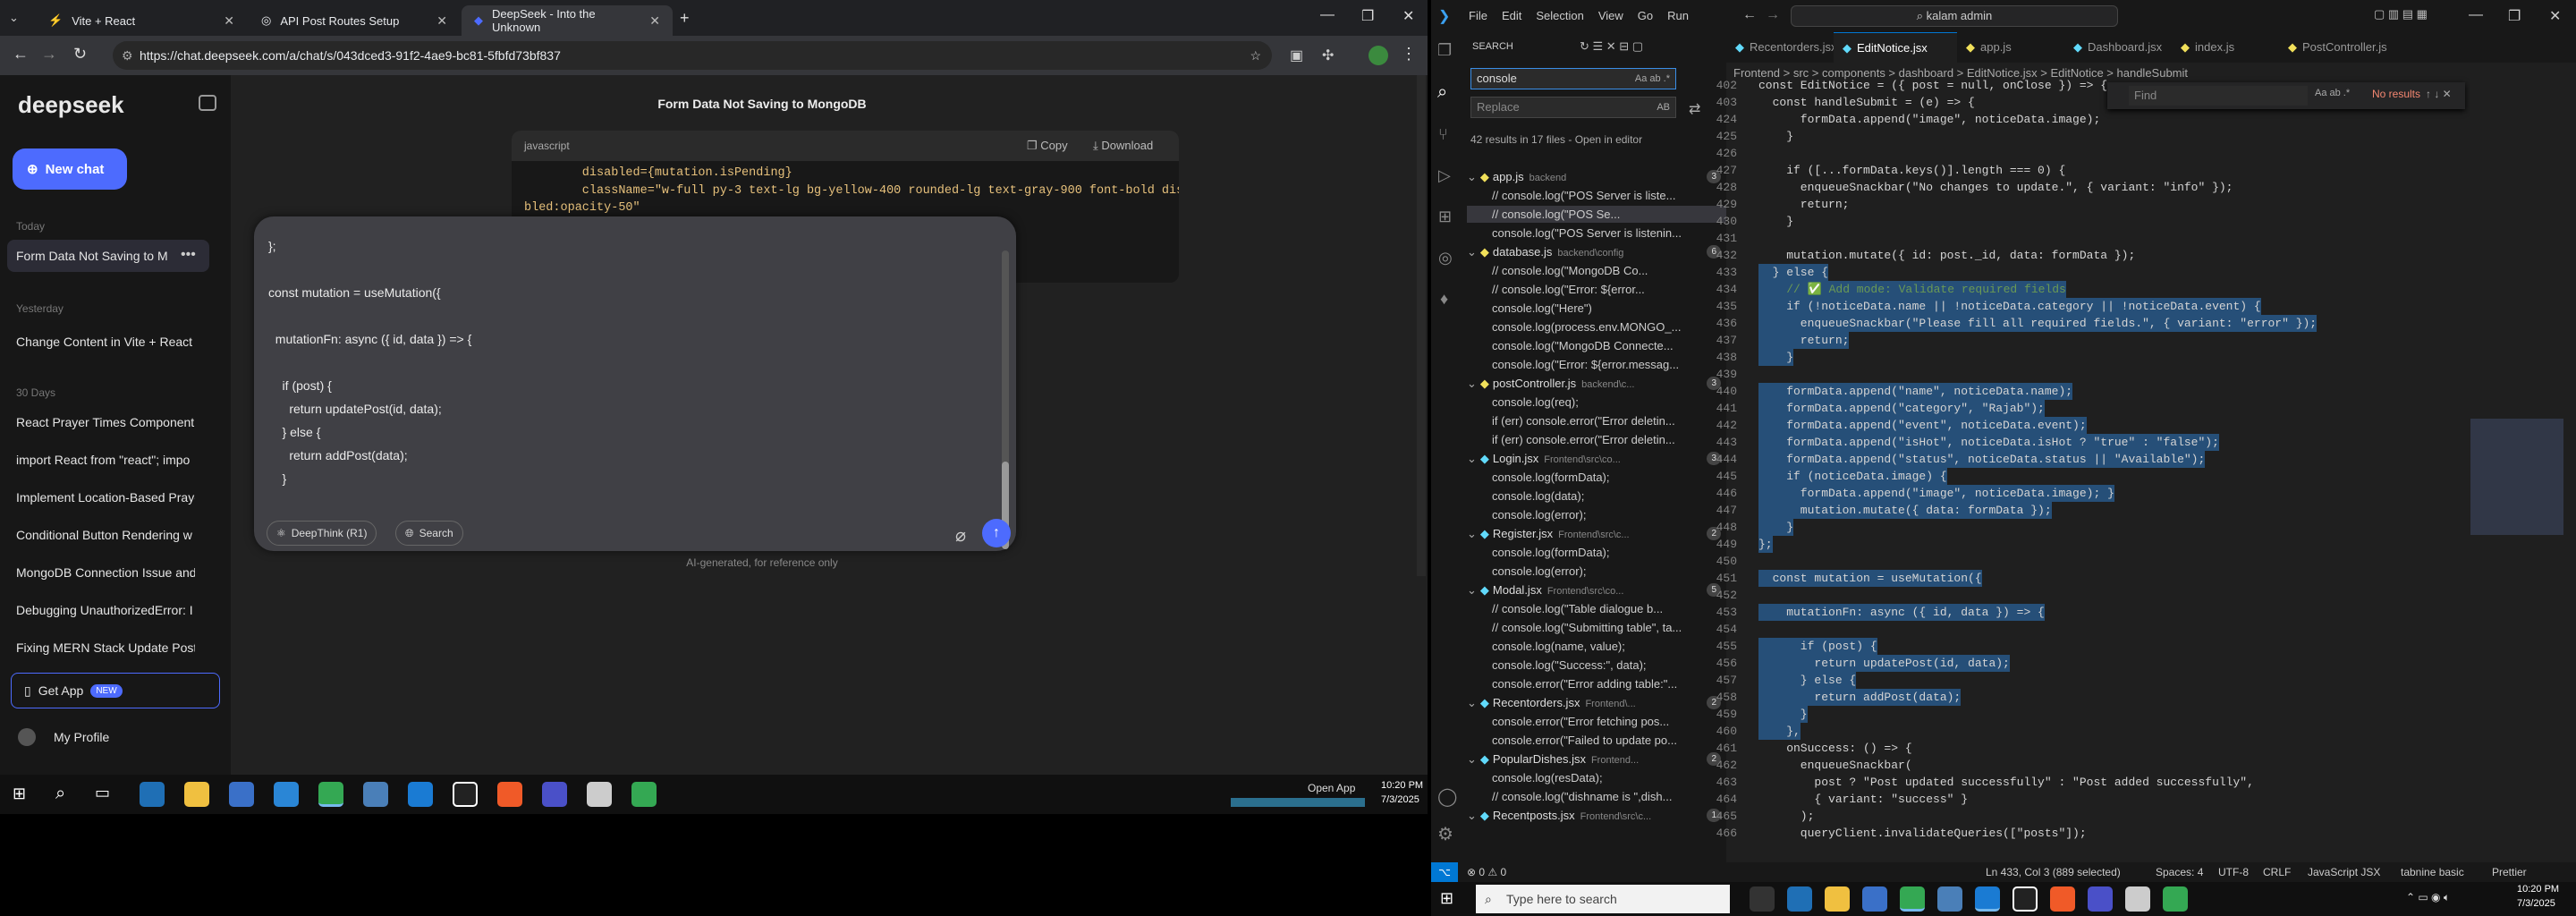 This screenshot has width=2576, height=916. What do you see at coordinates (102, 793) in the screenshot?
I see `task-view-icon: ▭` at bounding box center [102, 793].